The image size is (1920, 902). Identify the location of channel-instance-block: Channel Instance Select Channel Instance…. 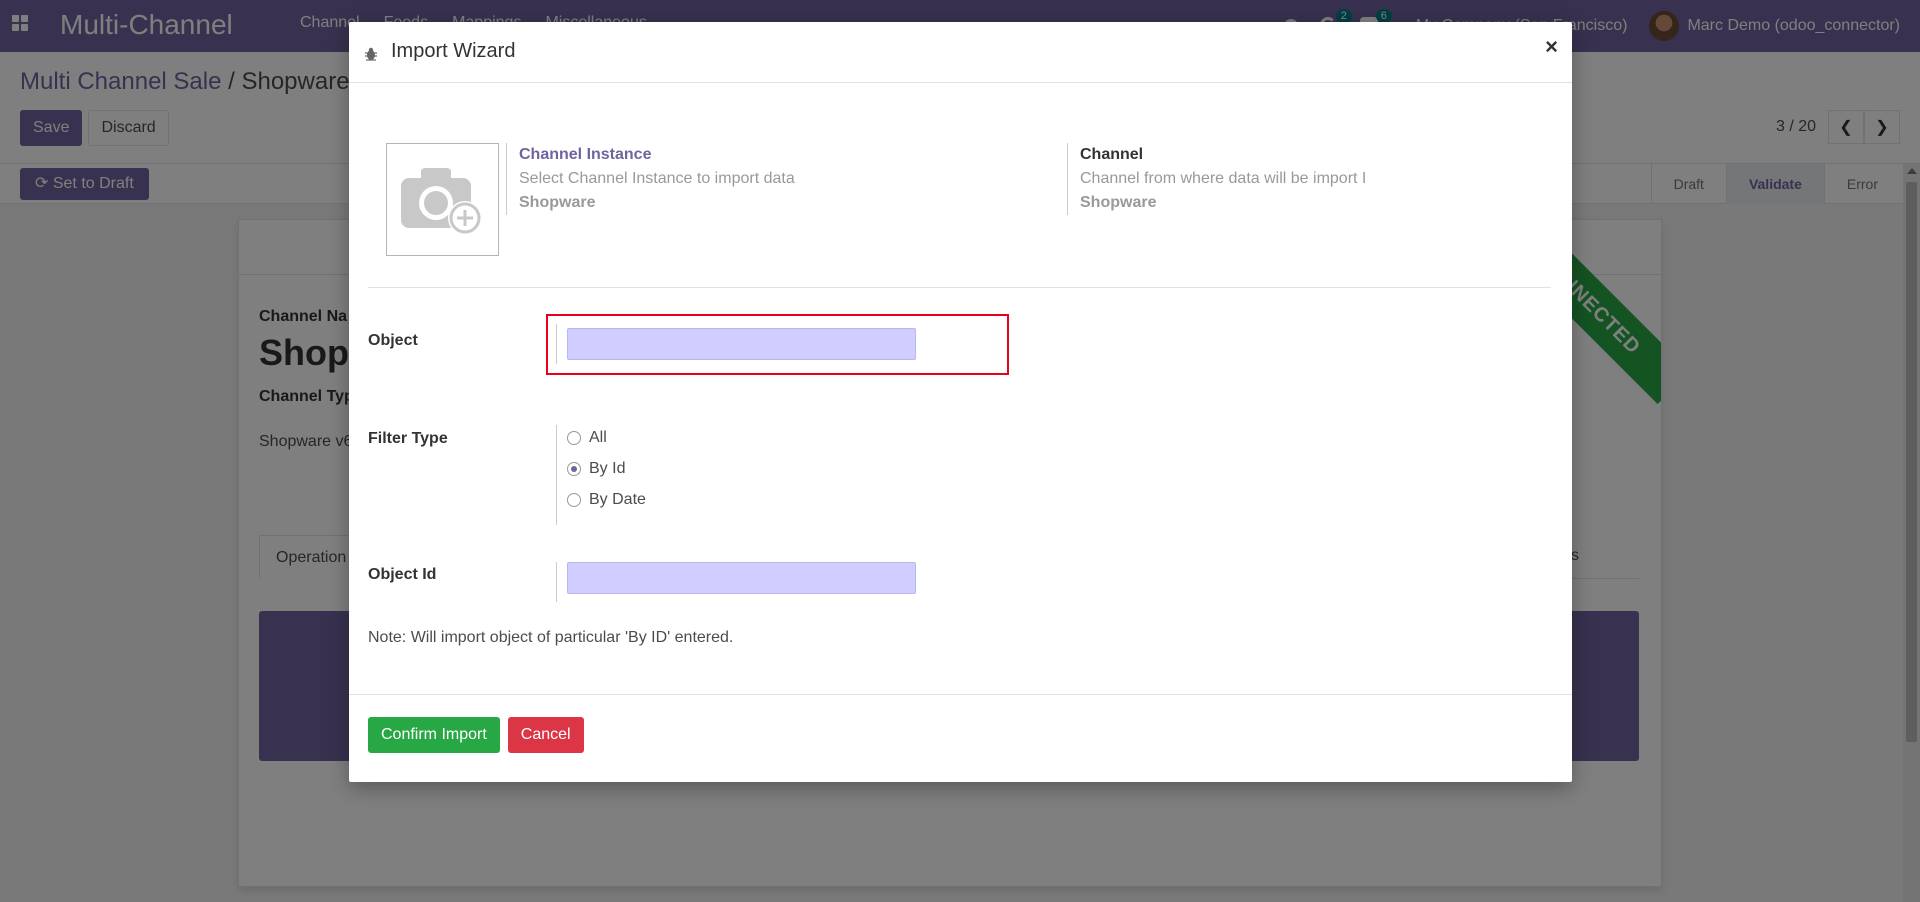
(766, 179).